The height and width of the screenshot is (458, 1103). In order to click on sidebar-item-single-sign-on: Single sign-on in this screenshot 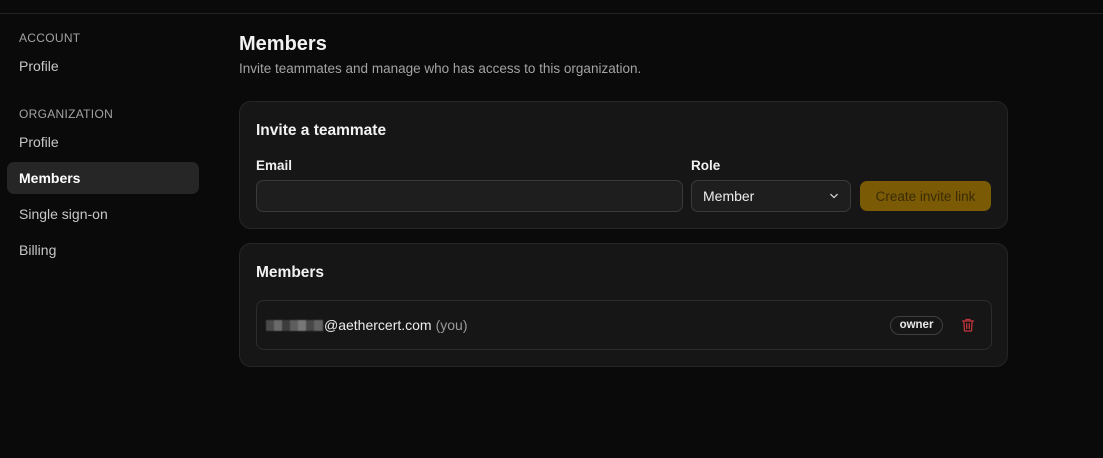, I will do `click(103, 214)`.